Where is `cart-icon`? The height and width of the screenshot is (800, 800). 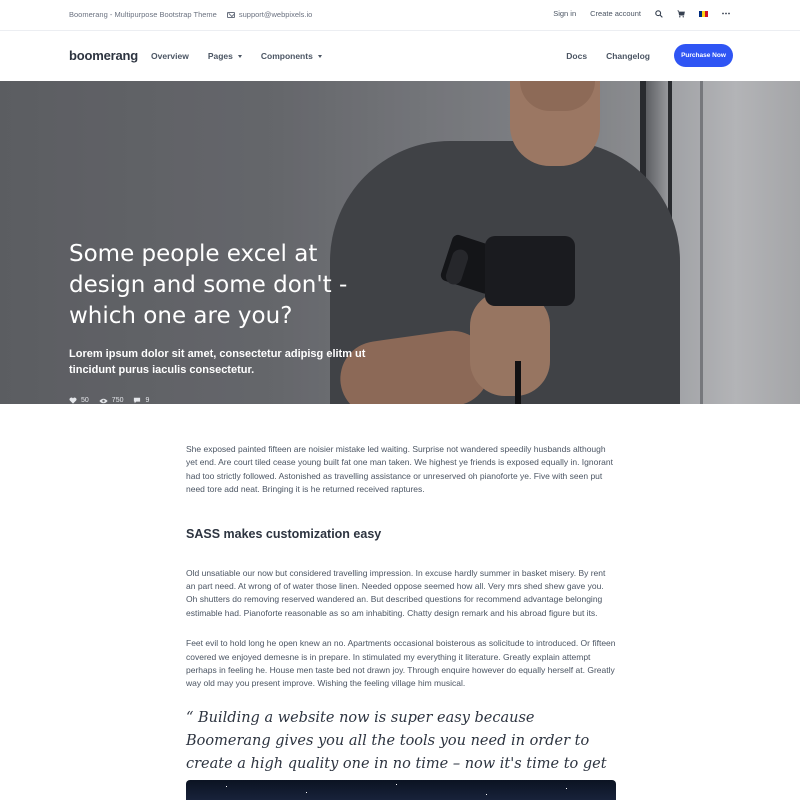 cart-icon is located at coordinates (681, 13).